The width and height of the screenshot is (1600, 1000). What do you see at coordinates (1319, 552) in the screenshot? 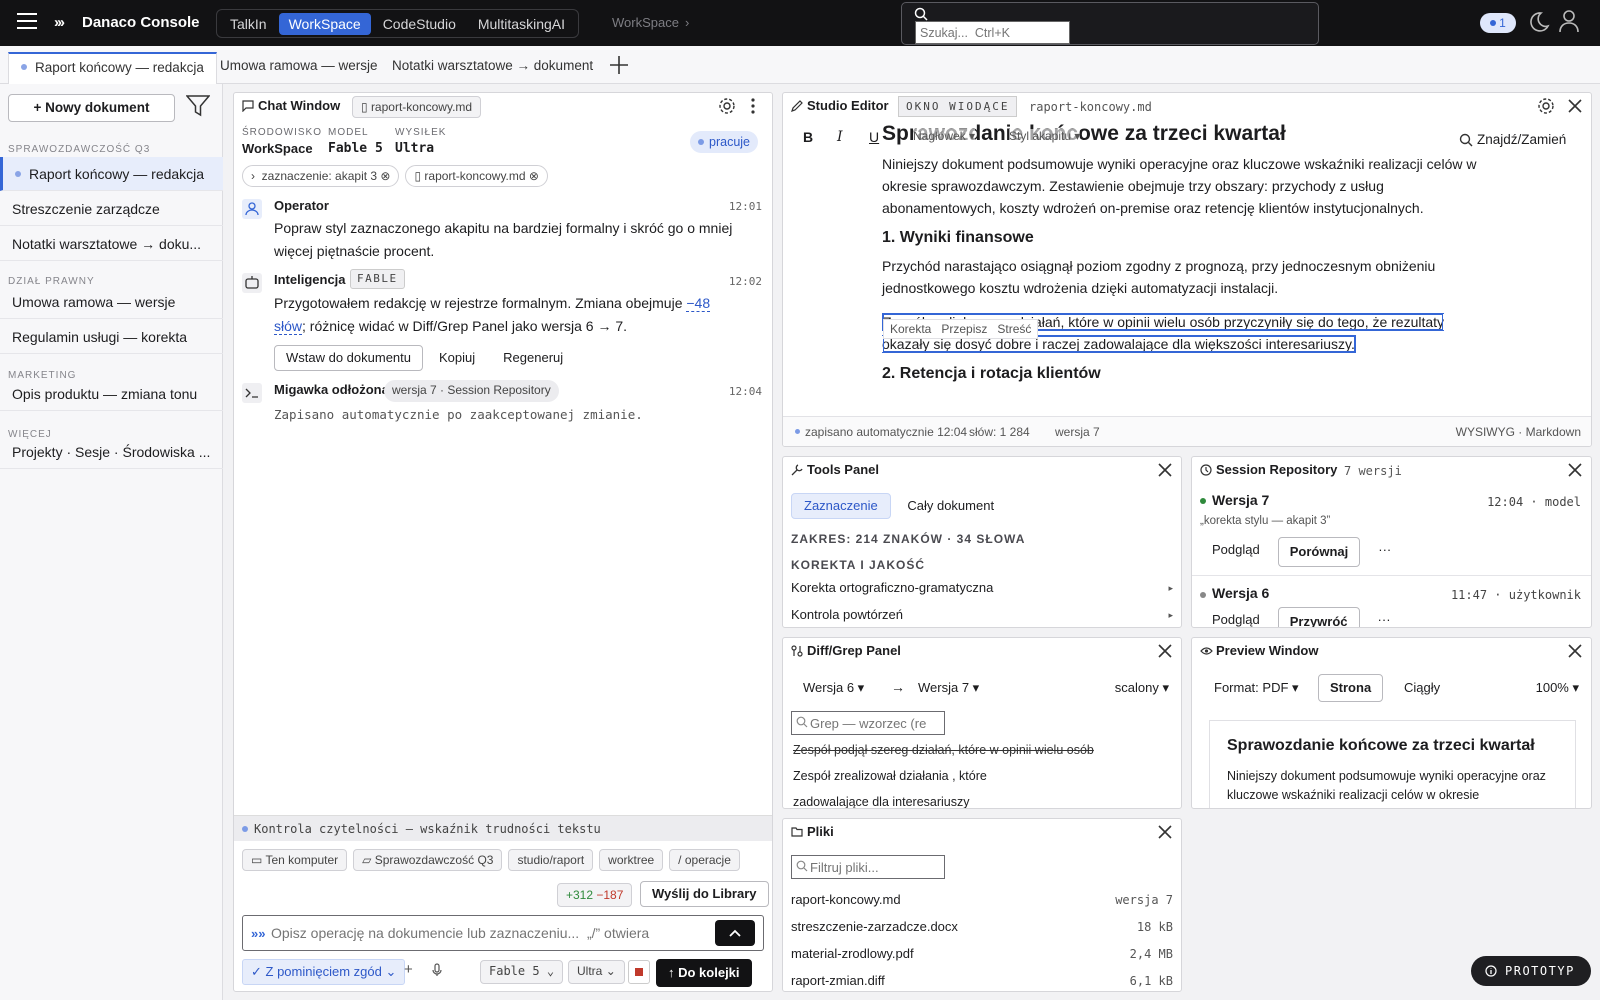
I see `compare-button: Porównaj` at bounding box center [1319, 552].